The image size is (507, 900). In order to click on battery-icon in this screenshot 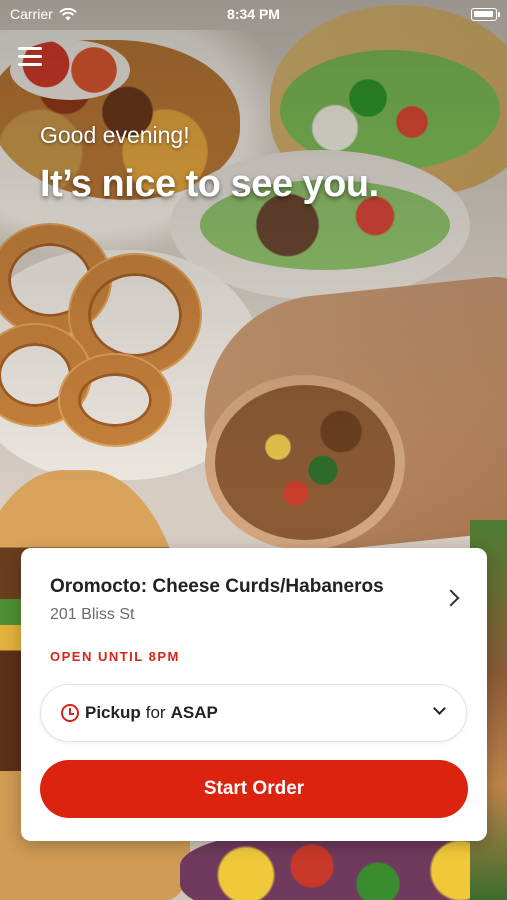, I will do `click(485, 14)`.